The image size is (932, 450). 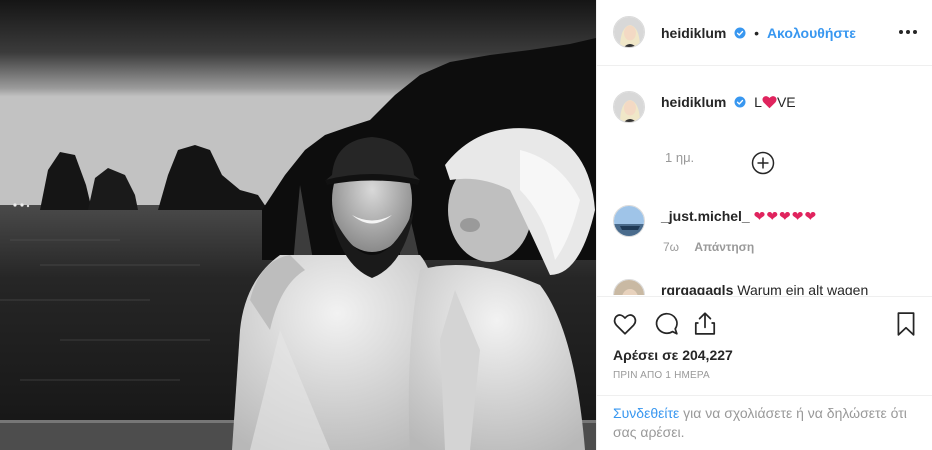 What do you see at coordinates (908, 32) in the screenshot?
I see `more-options-icon` at bounding box center [908, 32].